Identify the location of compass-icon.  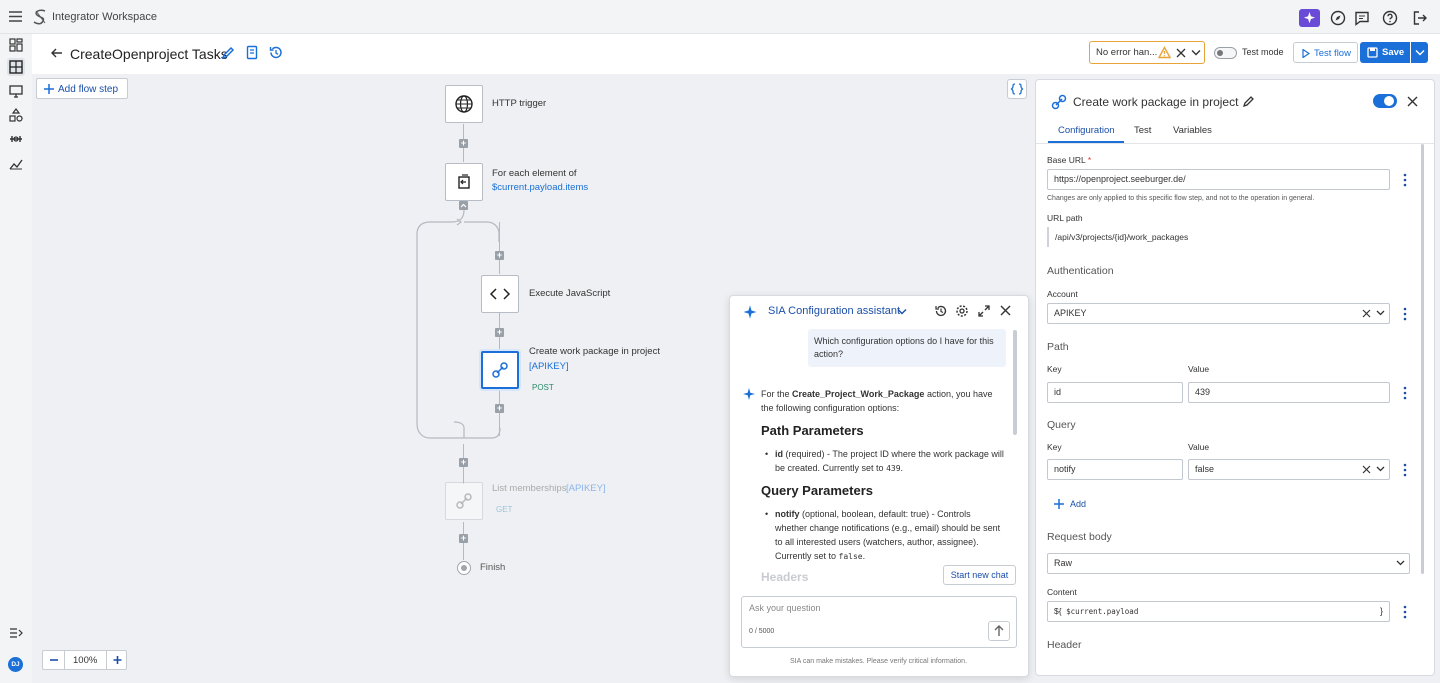
(1338, 18).